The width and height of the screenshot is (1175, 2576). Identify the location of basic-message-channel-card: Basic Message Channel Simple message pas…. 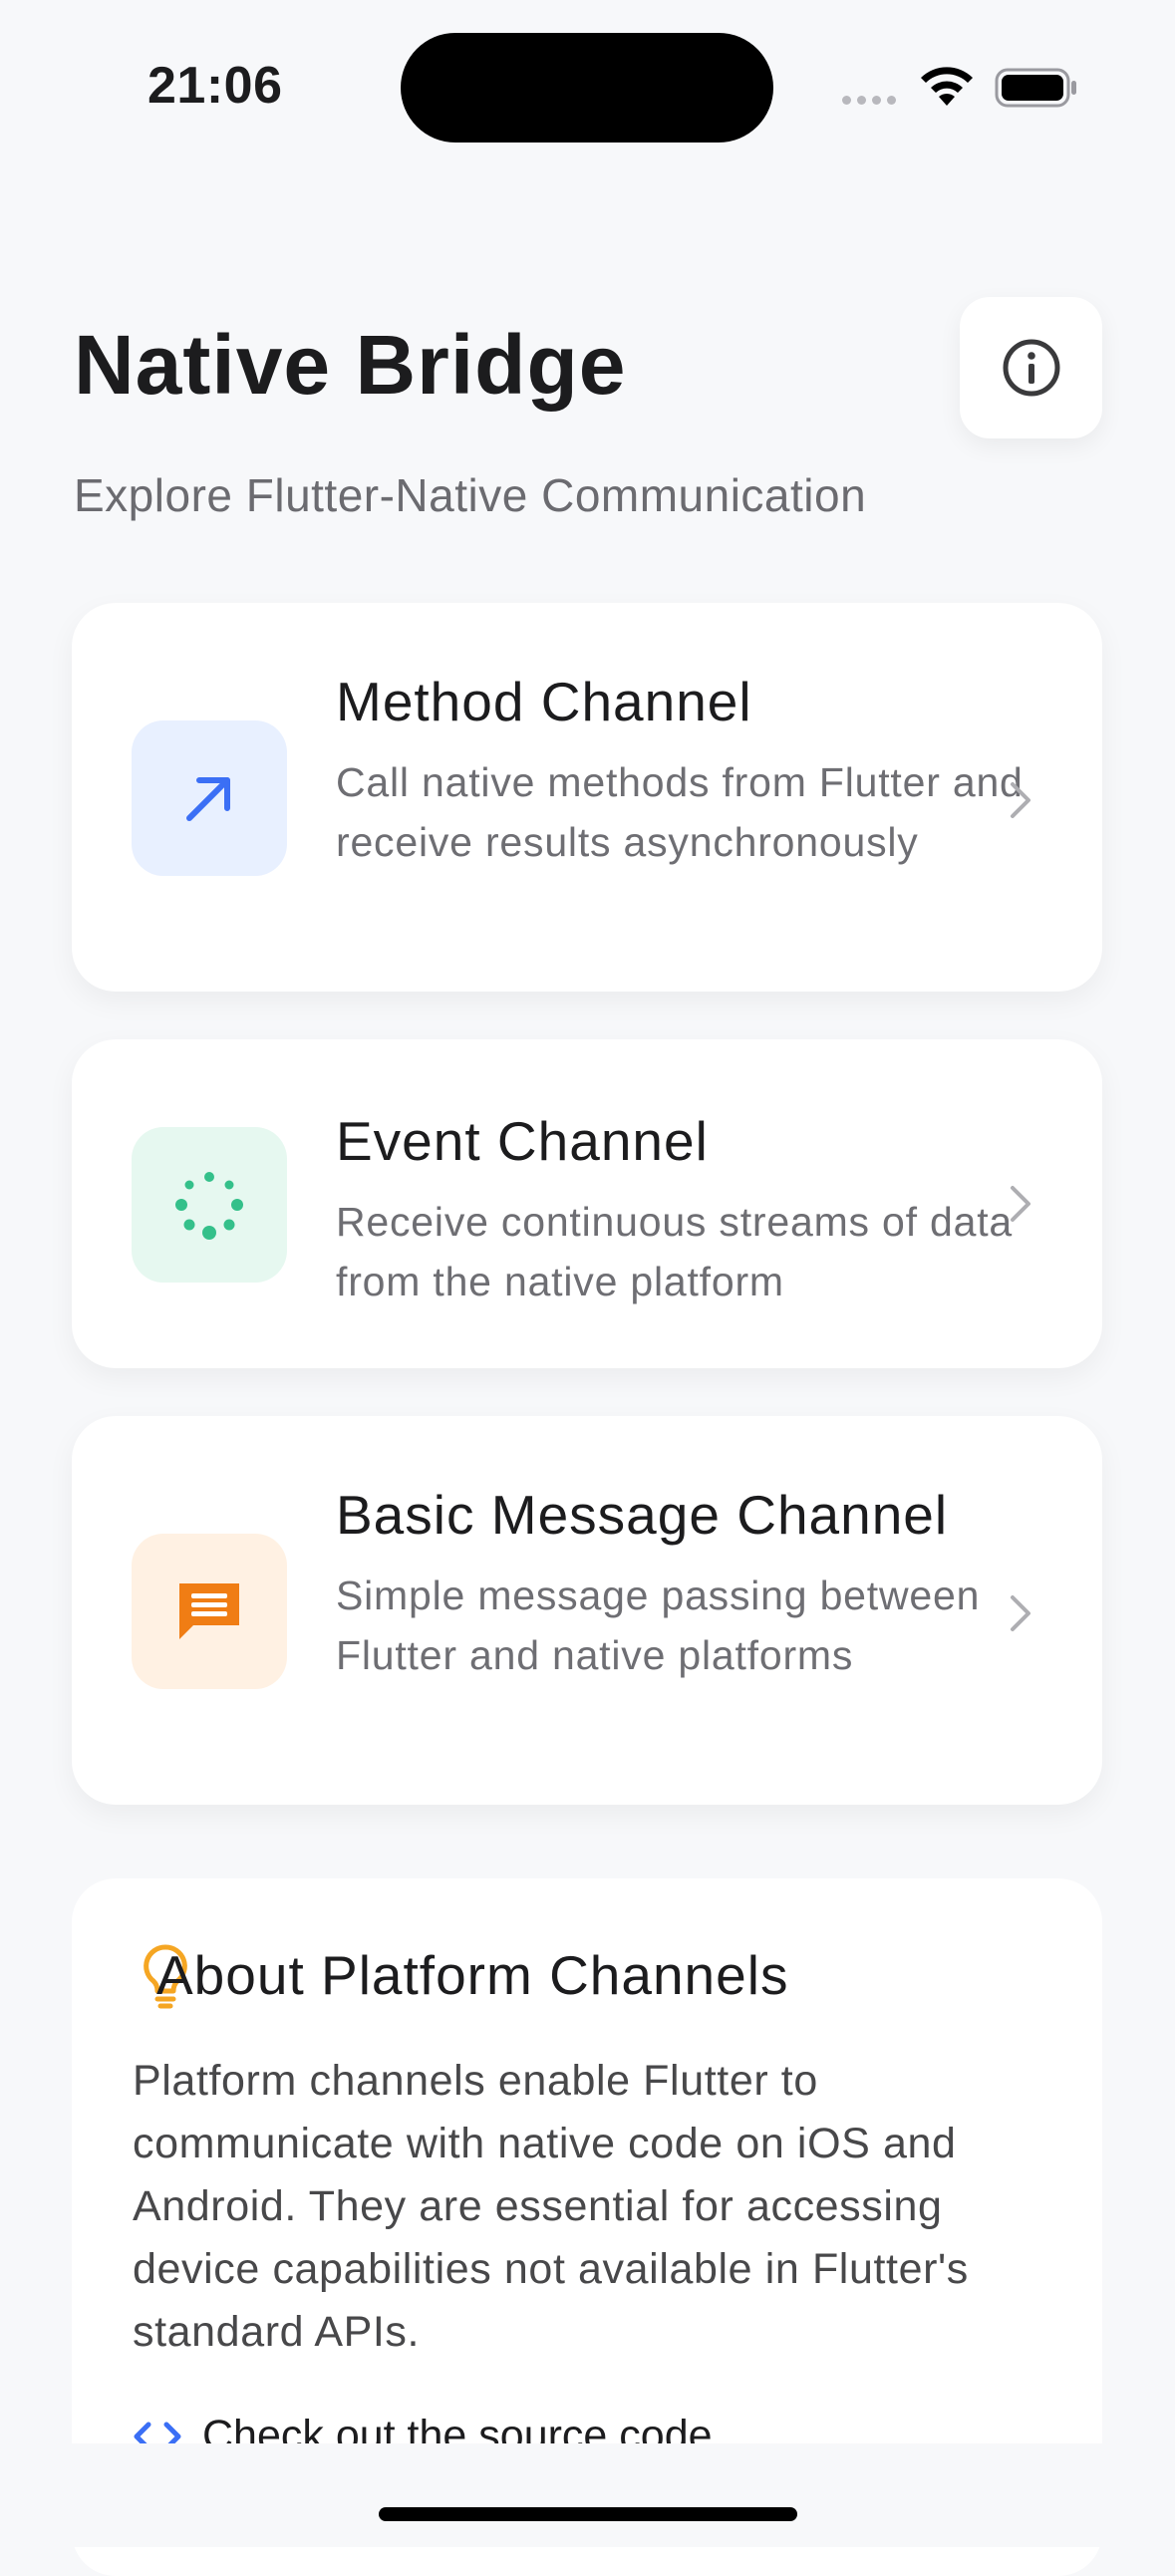
(587, 1610).